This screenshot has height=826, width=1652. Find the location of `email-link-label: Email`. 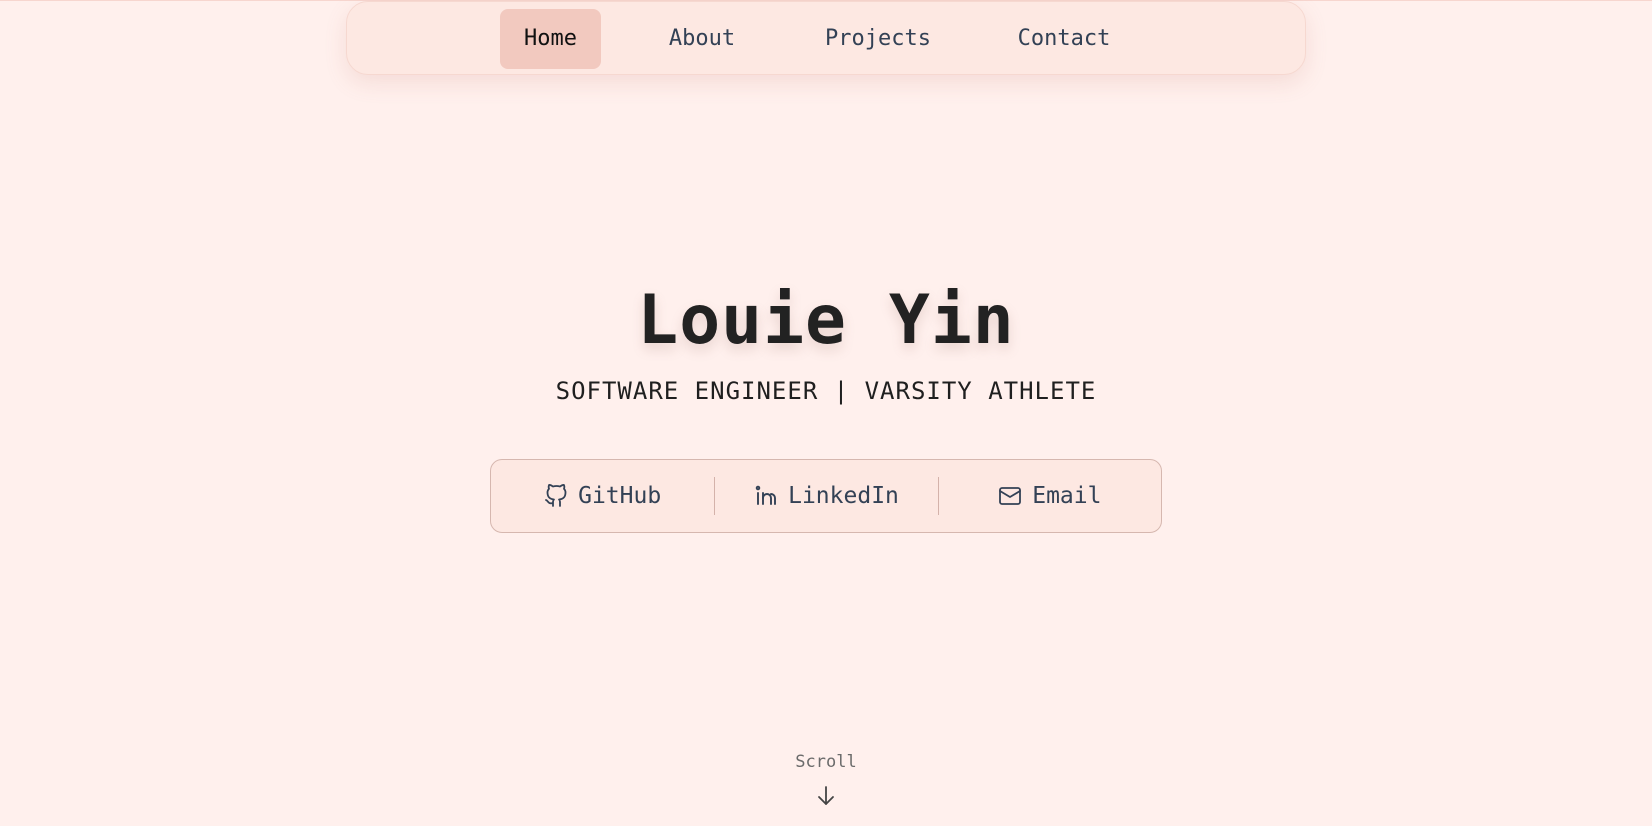

email-link-label: Email is located at coordinates (1067, 496).